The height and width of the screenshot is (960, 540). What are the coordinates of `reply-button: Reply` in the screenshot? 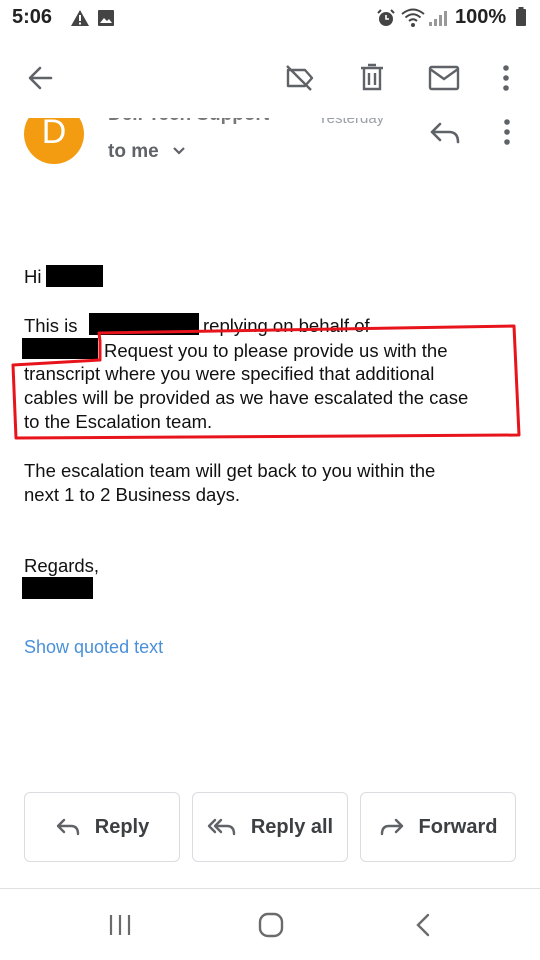 It's located at (102, 827).